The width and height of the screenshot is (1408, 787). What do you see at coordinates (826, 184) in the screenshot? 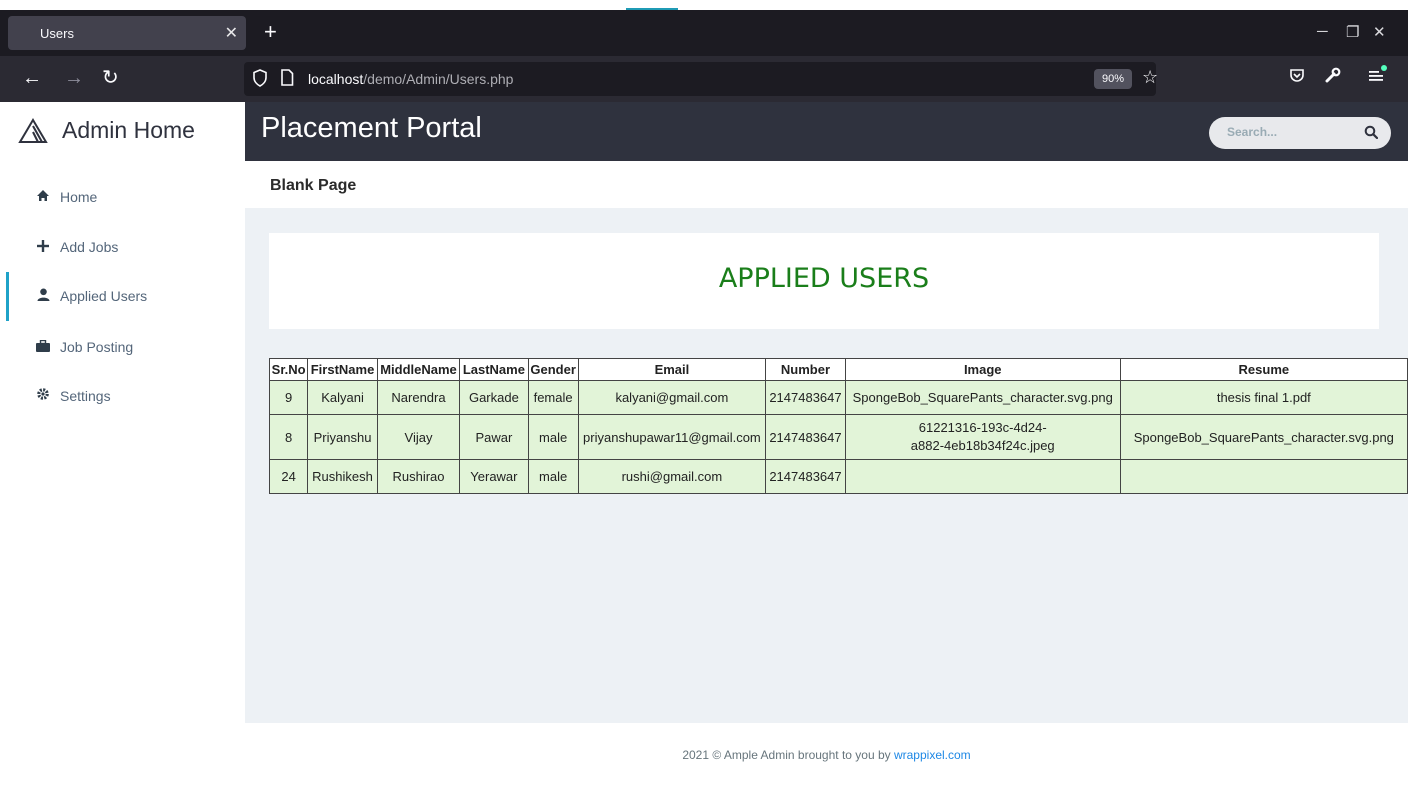
I see `page-title-bar: Blank Page` at bounding box center [826, 184].